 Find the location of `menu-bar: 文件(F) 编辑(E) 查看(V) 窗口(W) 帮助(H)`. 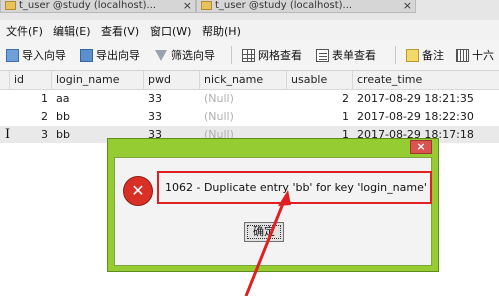

menu-bar: 文件(F) 编辑(E) 查看(V) 窗口(W) 帮助(H) is located at coordinates (249, 30).